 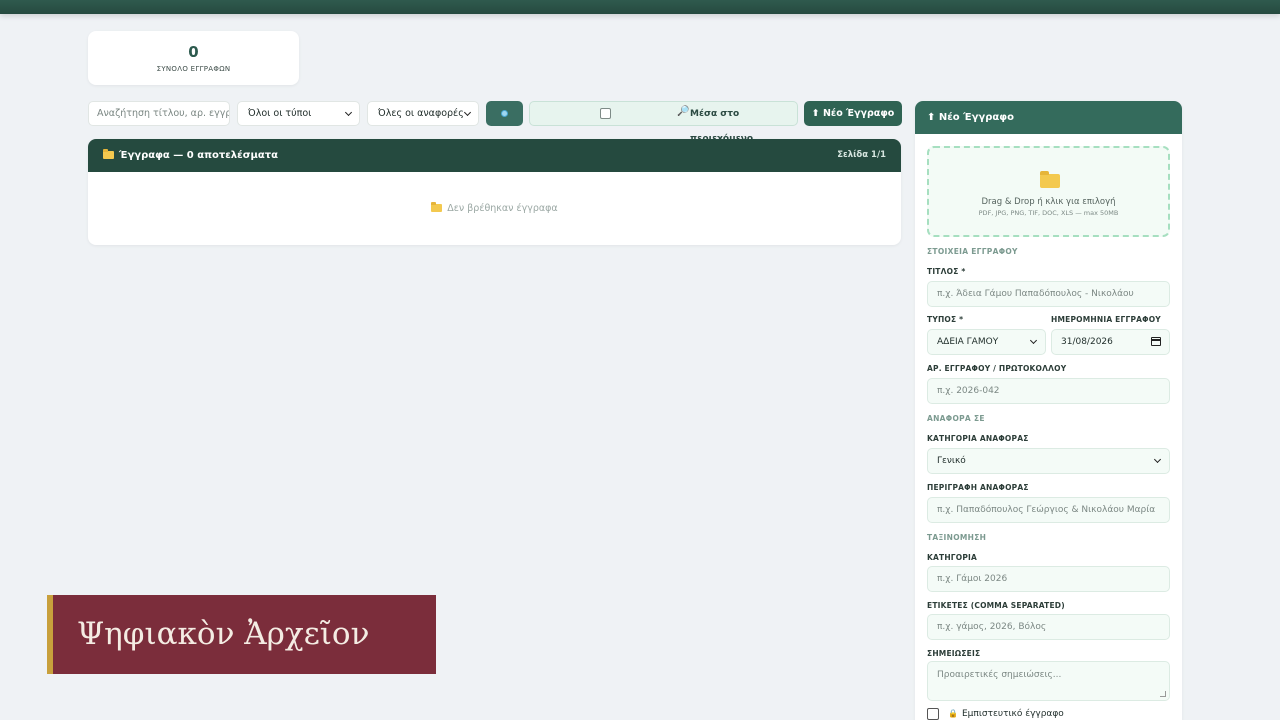 I want to click on dropzone-text: Drag & Drop ή κλικ για επιλογή, so click(x=1048, y=202).